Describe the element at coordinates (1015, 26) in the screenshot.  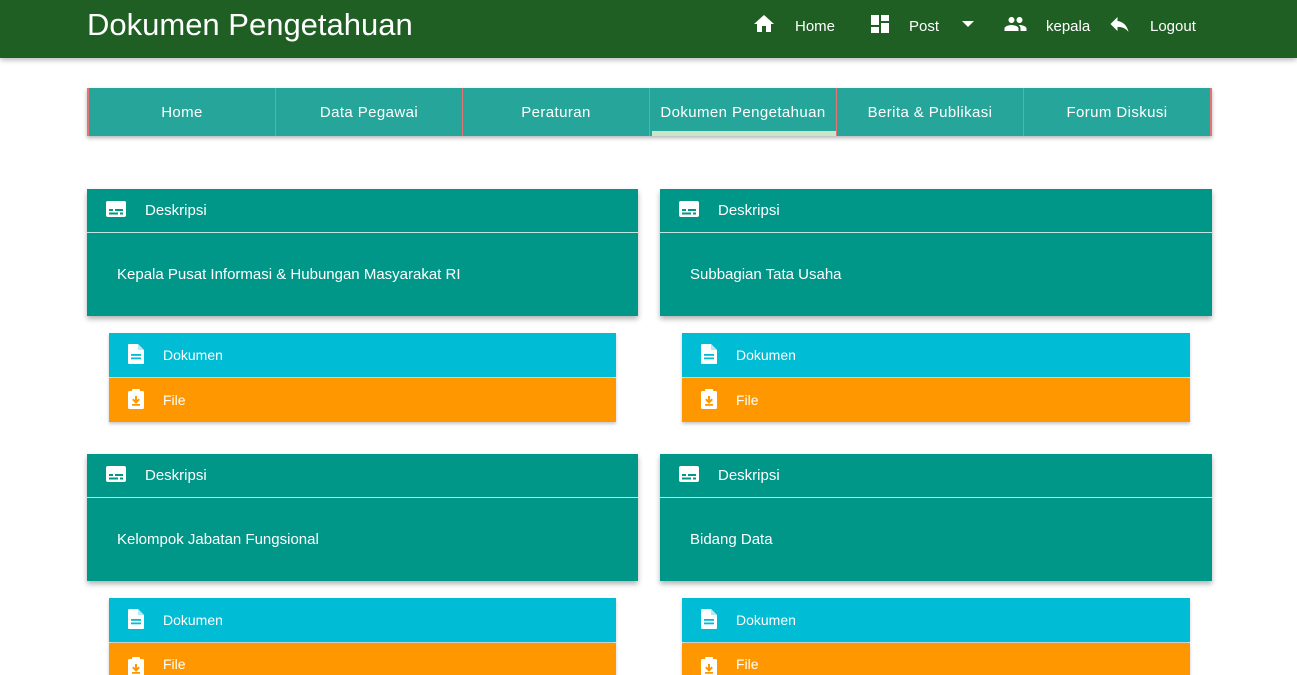
I see `people-icon` at that location.